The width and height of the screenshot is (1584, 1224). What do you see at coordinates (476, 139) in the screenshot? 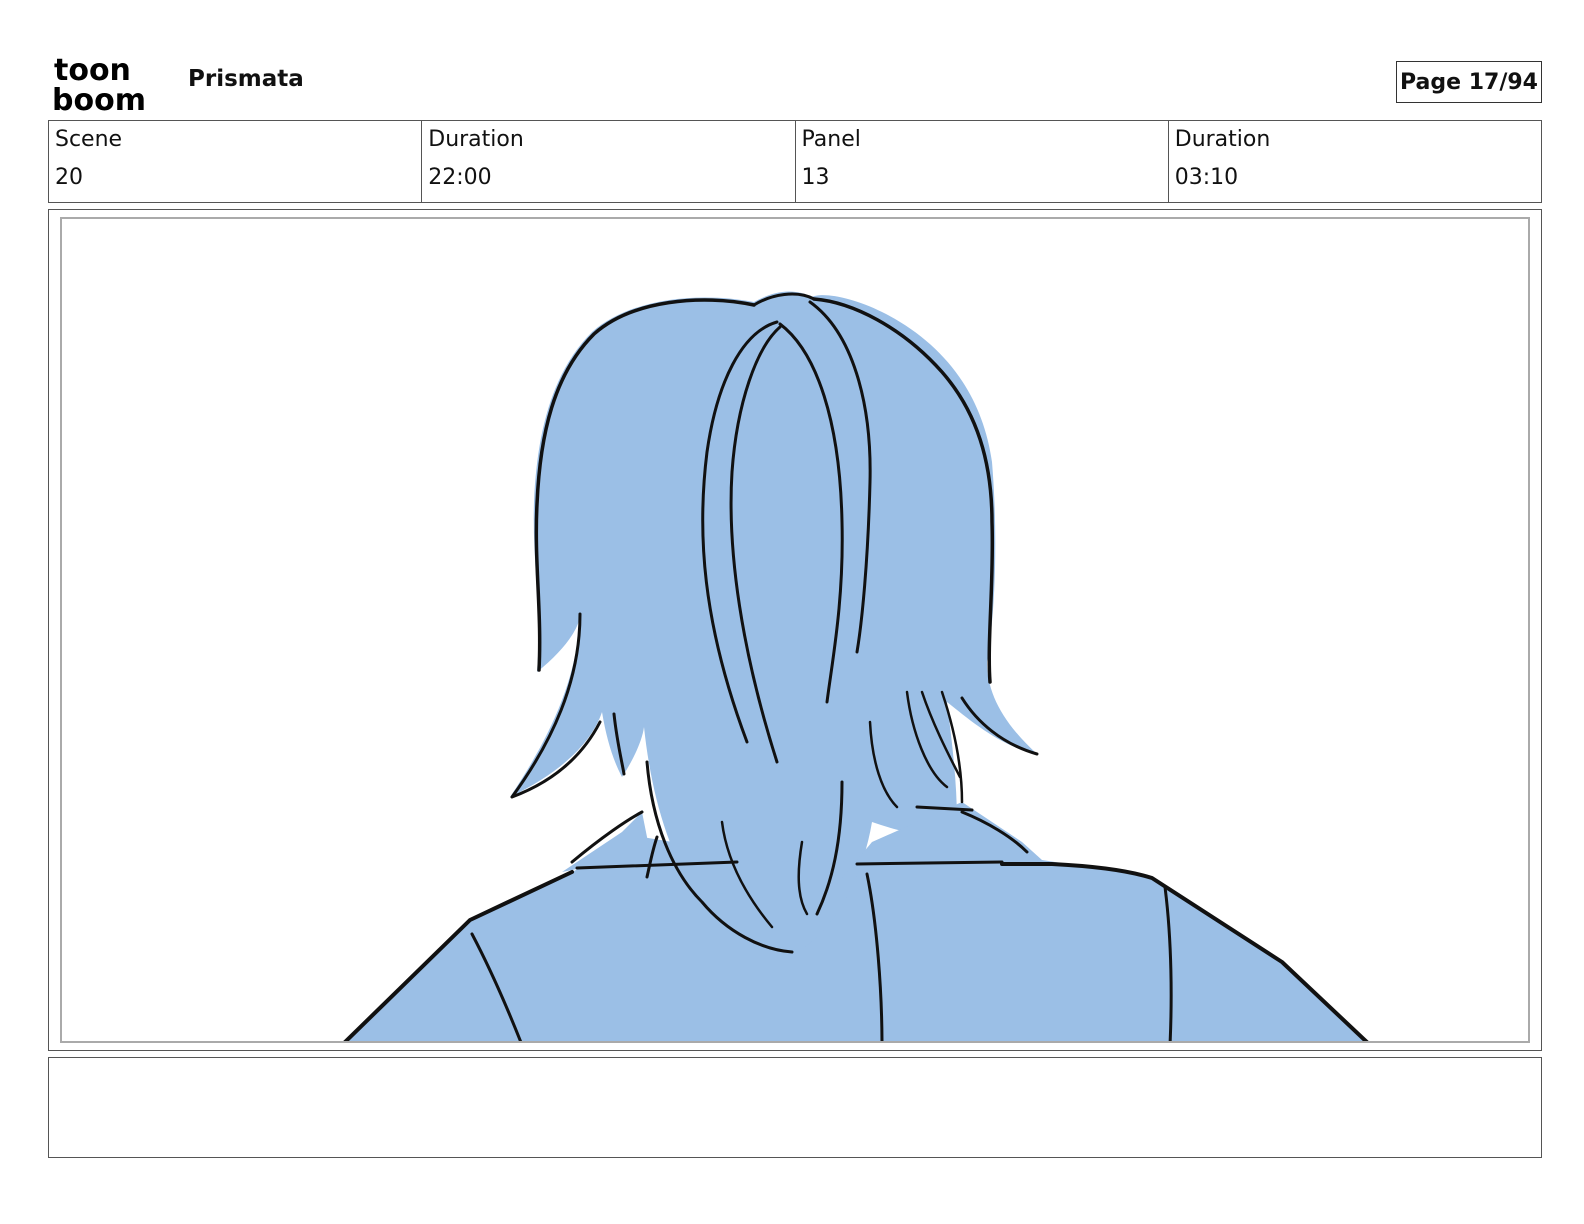
I see `scene-duration-label: Duration` at bounding box center [476, 139].